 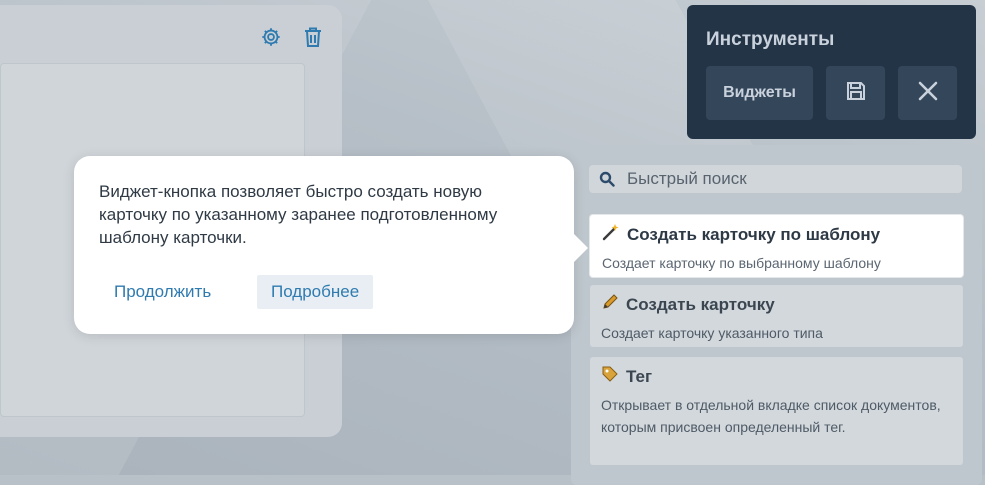 I want to click on save-button, so click(x=855, y=93).